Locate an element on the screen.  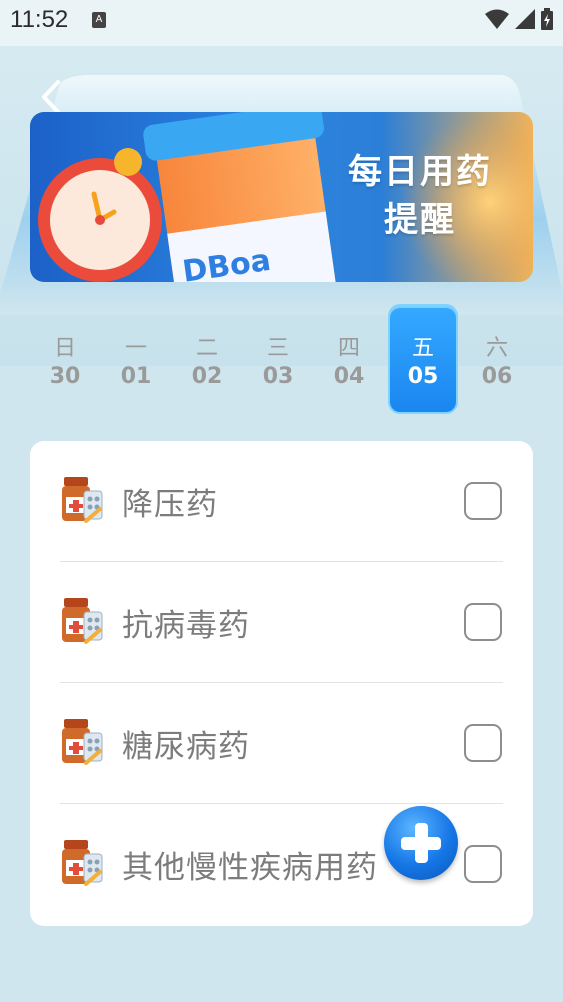
day-thursday: 四 04 is located at coordinates (349, 359).